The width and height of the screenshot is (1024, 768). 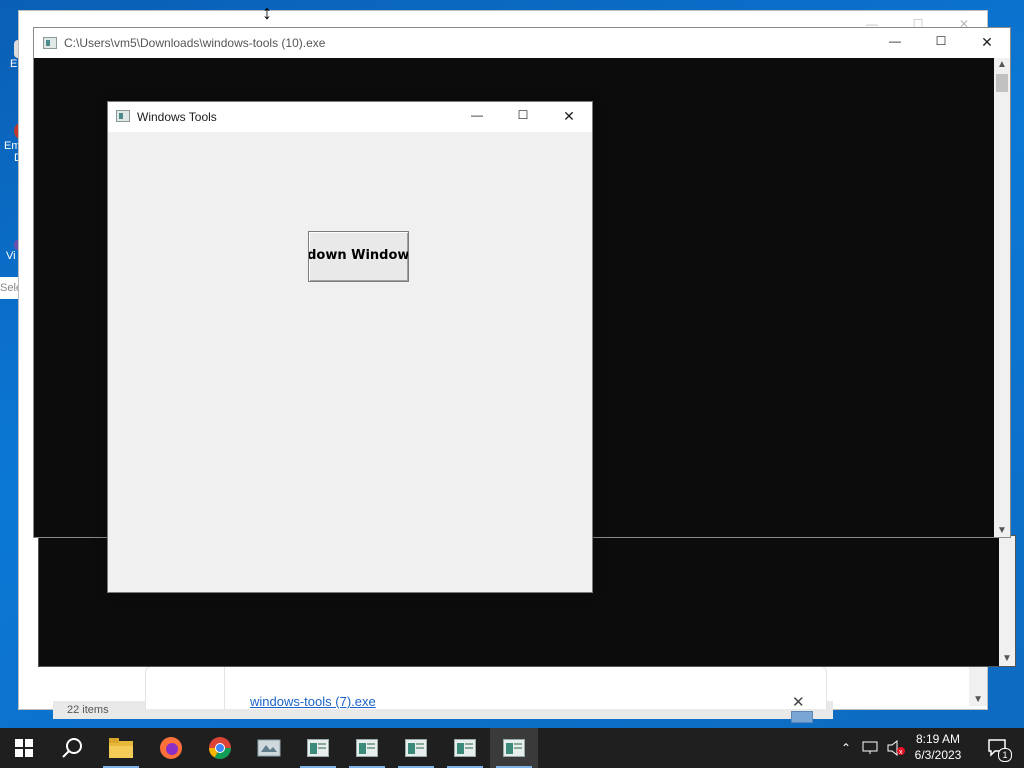 I want to click on taskbar-windows-tools-active, so click(x=514, y=748).